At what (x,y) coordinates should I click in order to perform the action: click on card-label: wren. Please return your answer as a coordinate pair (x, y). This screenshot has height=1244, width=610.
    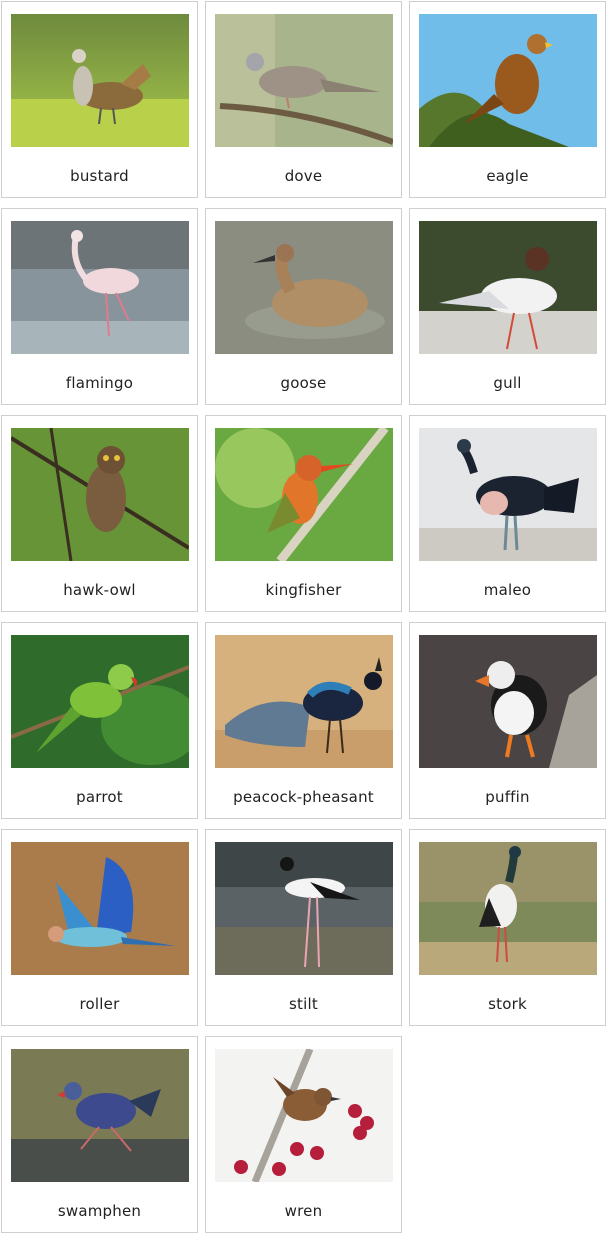
    Looking at the image, I should click on (303, 1211).